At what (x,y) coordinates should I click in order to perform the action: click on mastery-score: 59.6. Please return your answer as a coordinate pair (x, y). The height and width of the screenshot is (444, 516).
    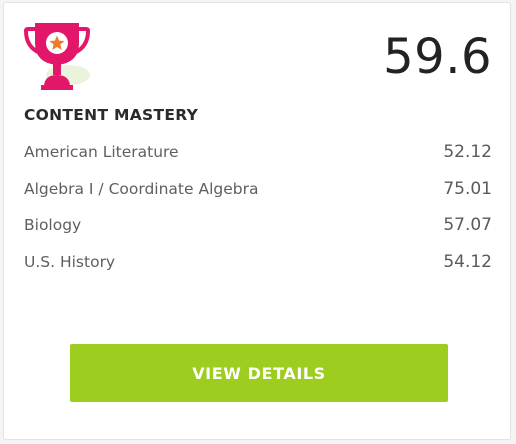
    Looking at the image, I should click on (437, 57).